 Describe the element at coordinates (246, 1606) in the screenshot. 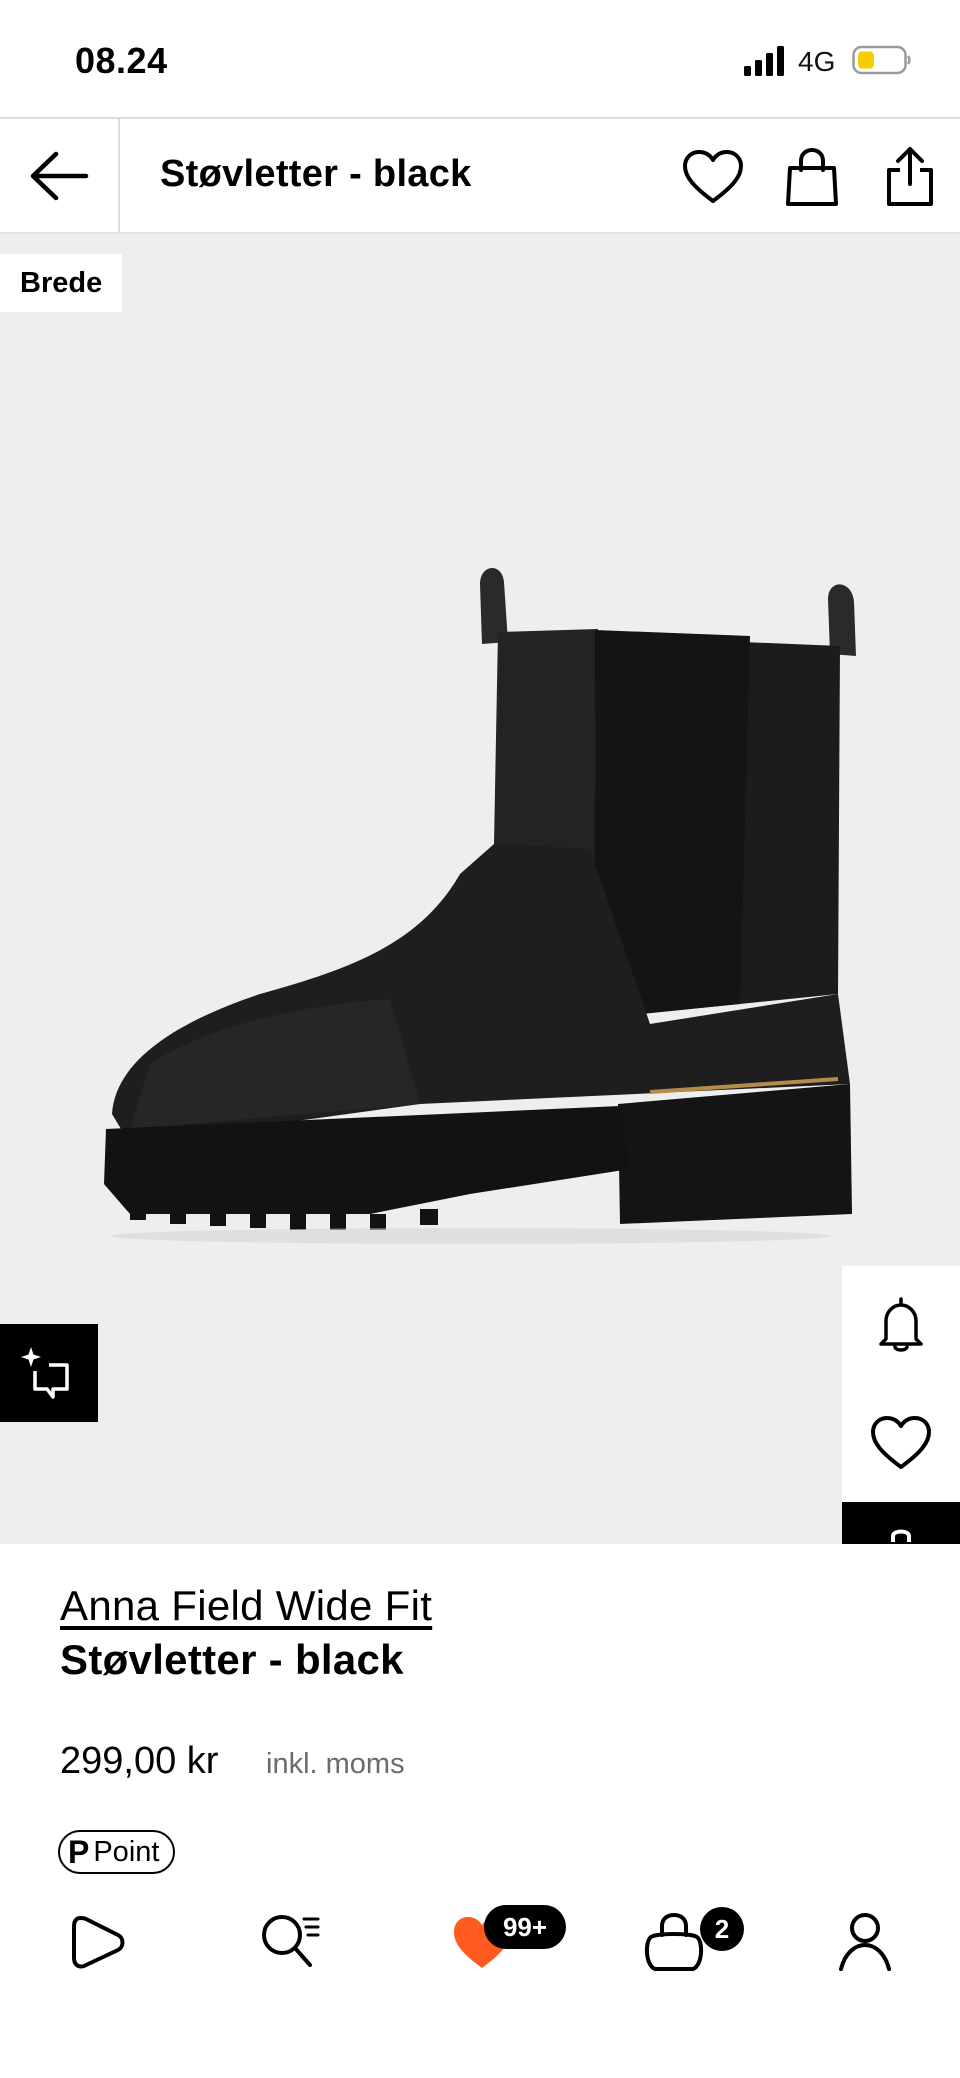

I see `brand-link: Anna Field Wide Fit` at that location.